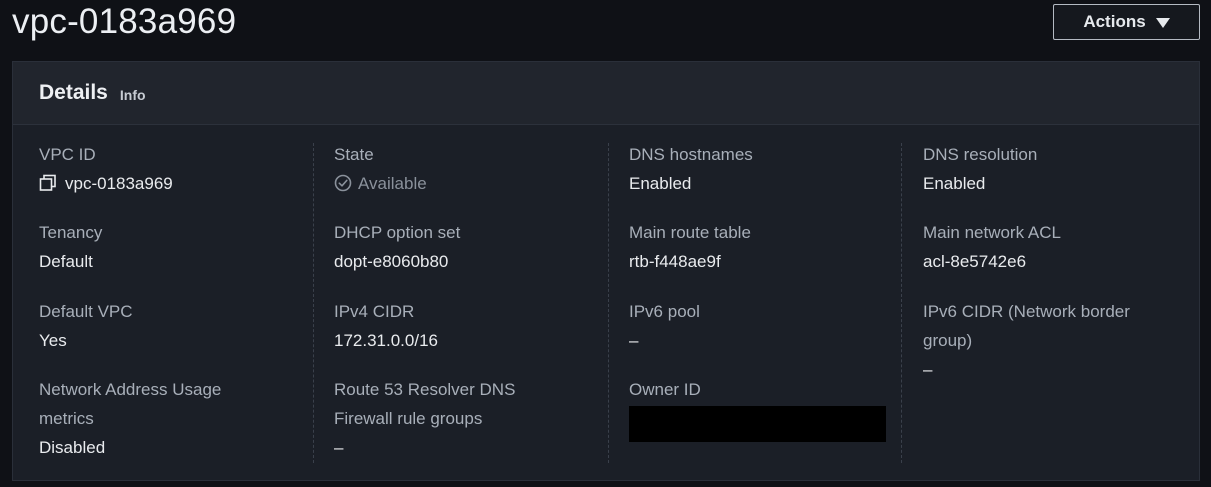 This screenshot has height=487, width=1211. I want to click on field-value: vpc-0183a969, so click(106, 183).